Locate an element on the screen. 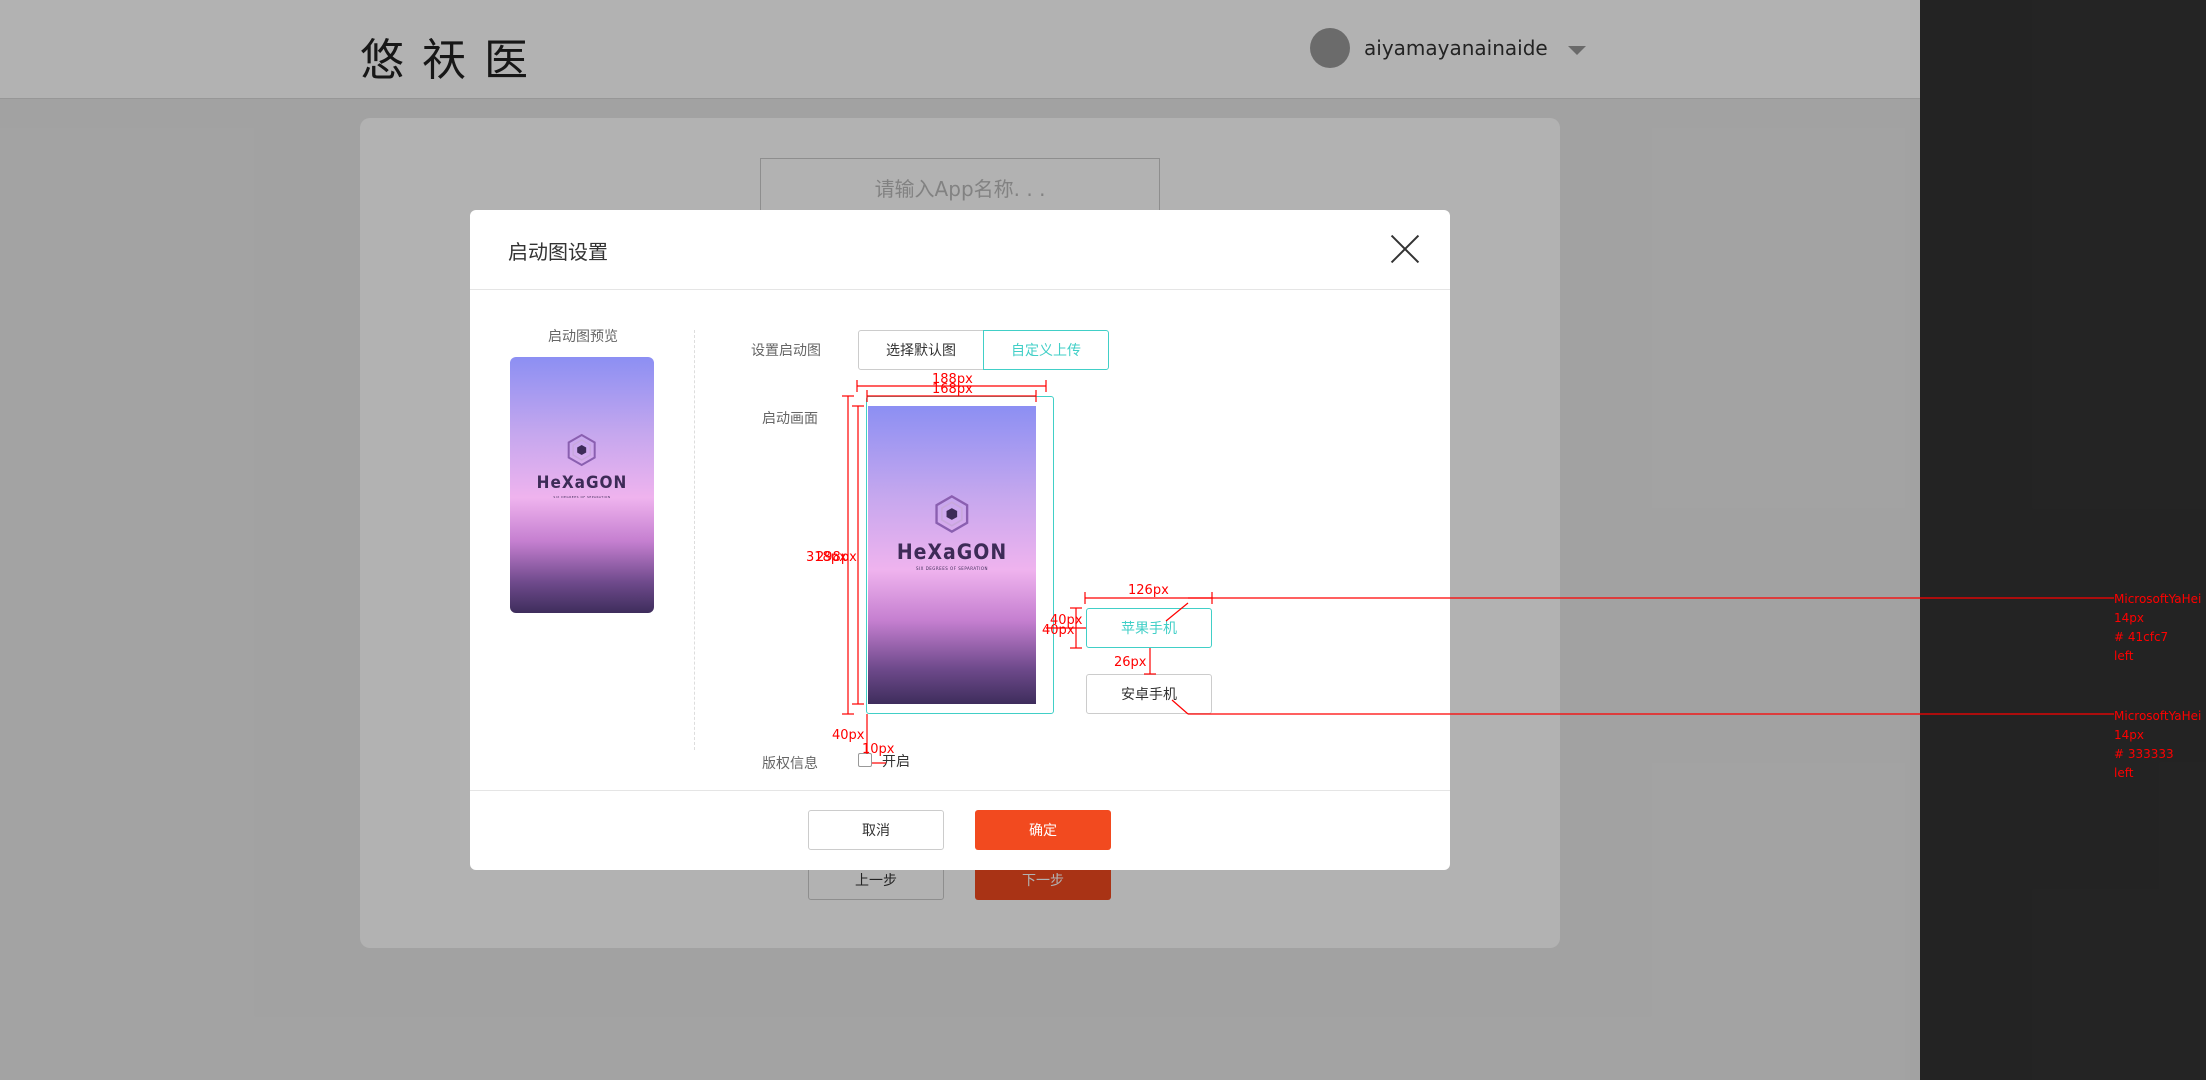 Image resolution: width=2206 pixels, height=1080 pixels. android-button: 安卓手机 is located at coordinates (1149, 694).